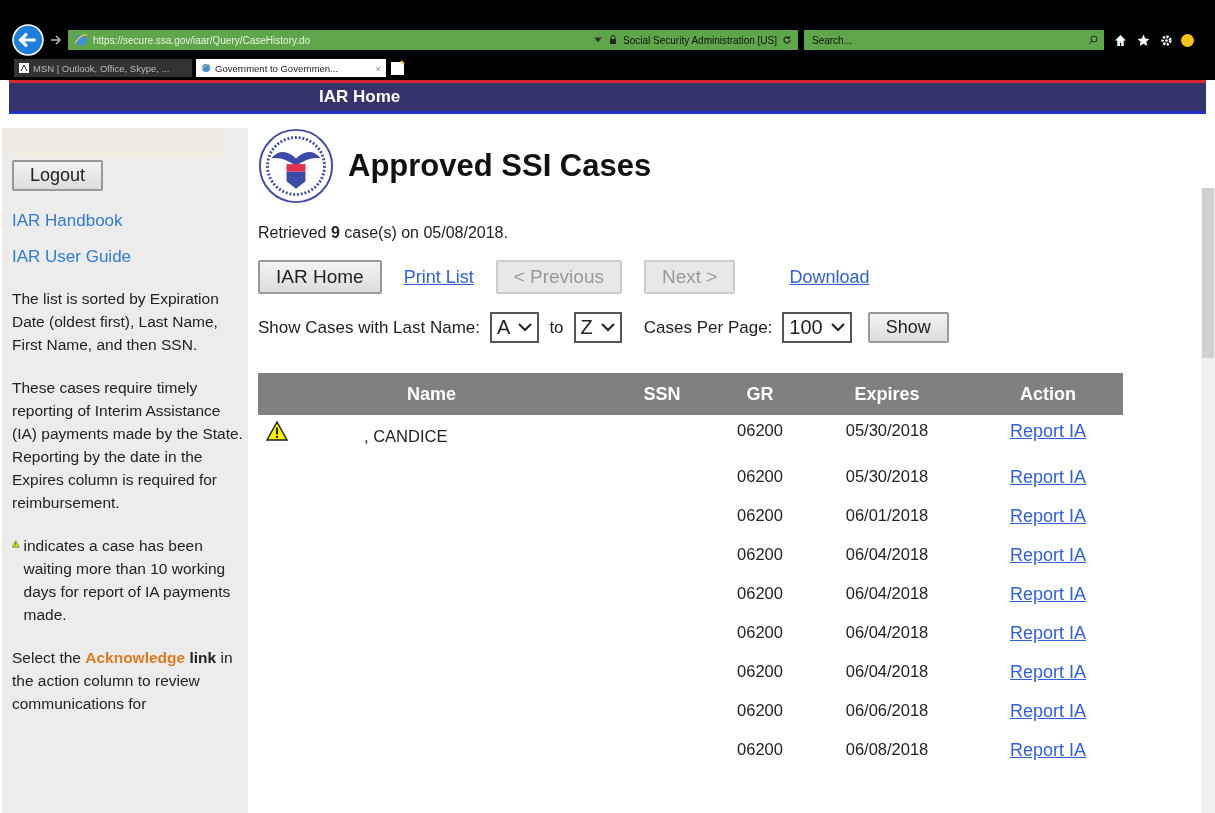 The height and width of the screenshot is (813, 1215). I want to click on logout-button: Logout, so click(58, 175).